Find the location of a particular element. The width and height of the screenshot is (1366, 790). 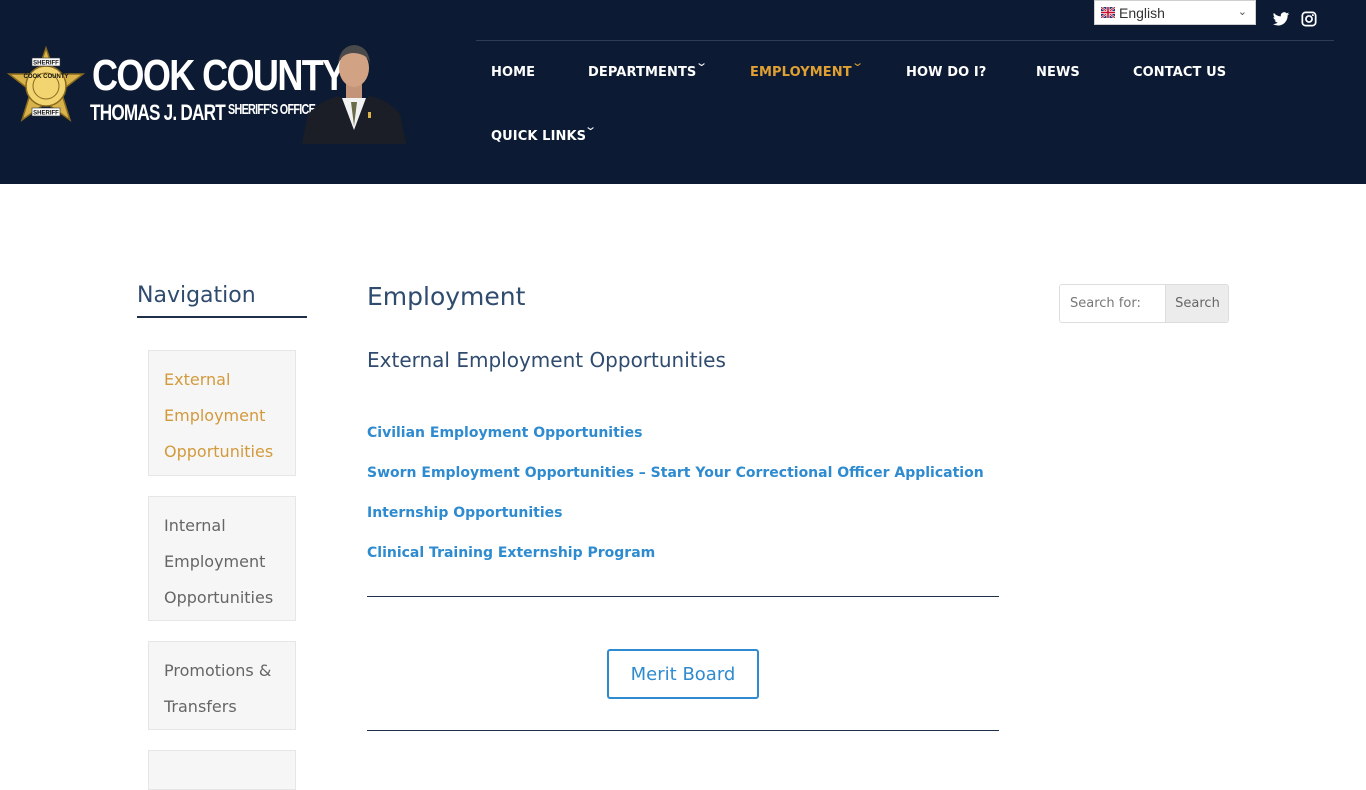

sheriff-portrait-icon is located at coordinates (354, 94).